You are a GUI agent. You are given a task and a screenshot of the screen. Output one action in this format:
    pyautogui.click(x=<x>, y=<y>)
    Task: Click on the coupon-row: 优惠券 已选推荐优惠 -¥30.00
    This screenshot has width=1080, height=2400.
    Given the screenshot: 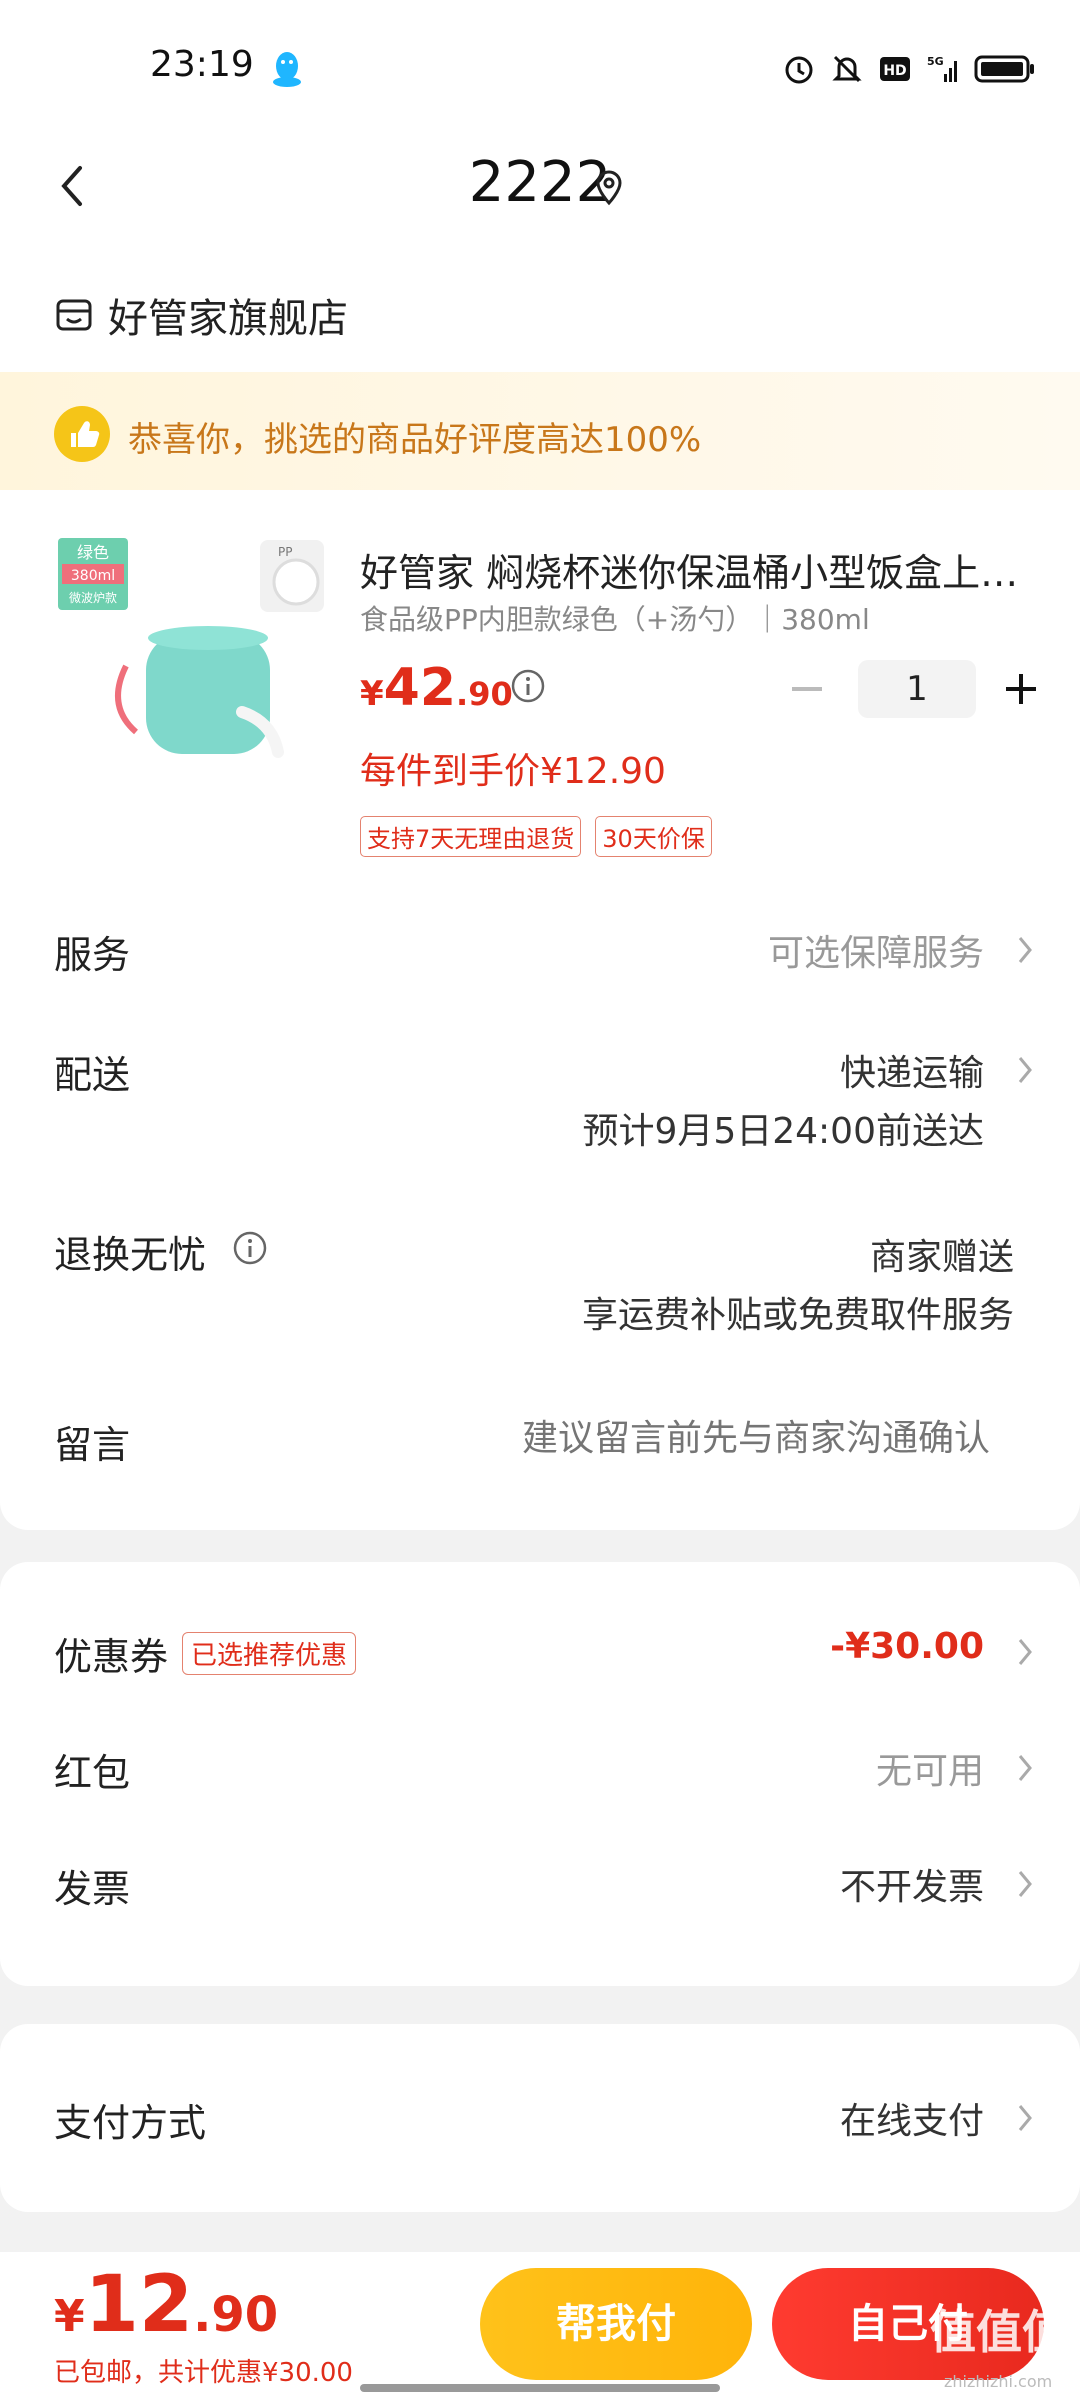 What is the action you would take?
    pyautogui.click(x=540, y=1652)
    